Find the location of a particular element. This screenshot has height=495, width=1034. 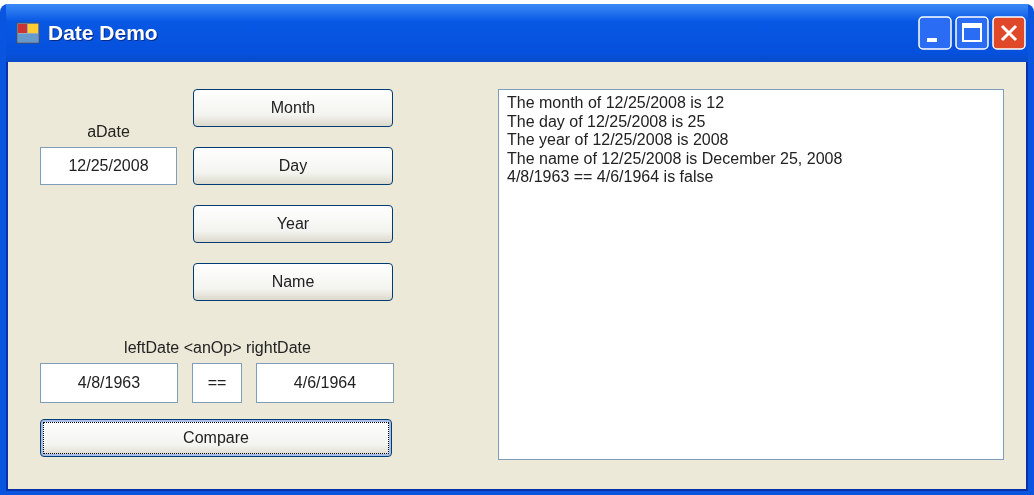

month-button: Month is located at coordinates (293, 108).